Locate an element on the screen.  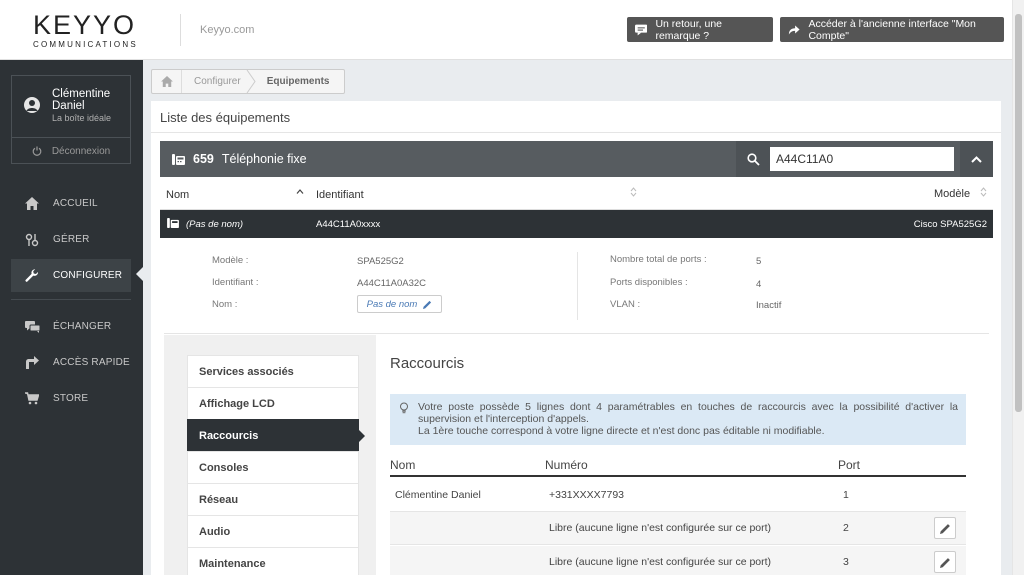
name-field-value: Pas de nom is located at coordinates (392, 304).